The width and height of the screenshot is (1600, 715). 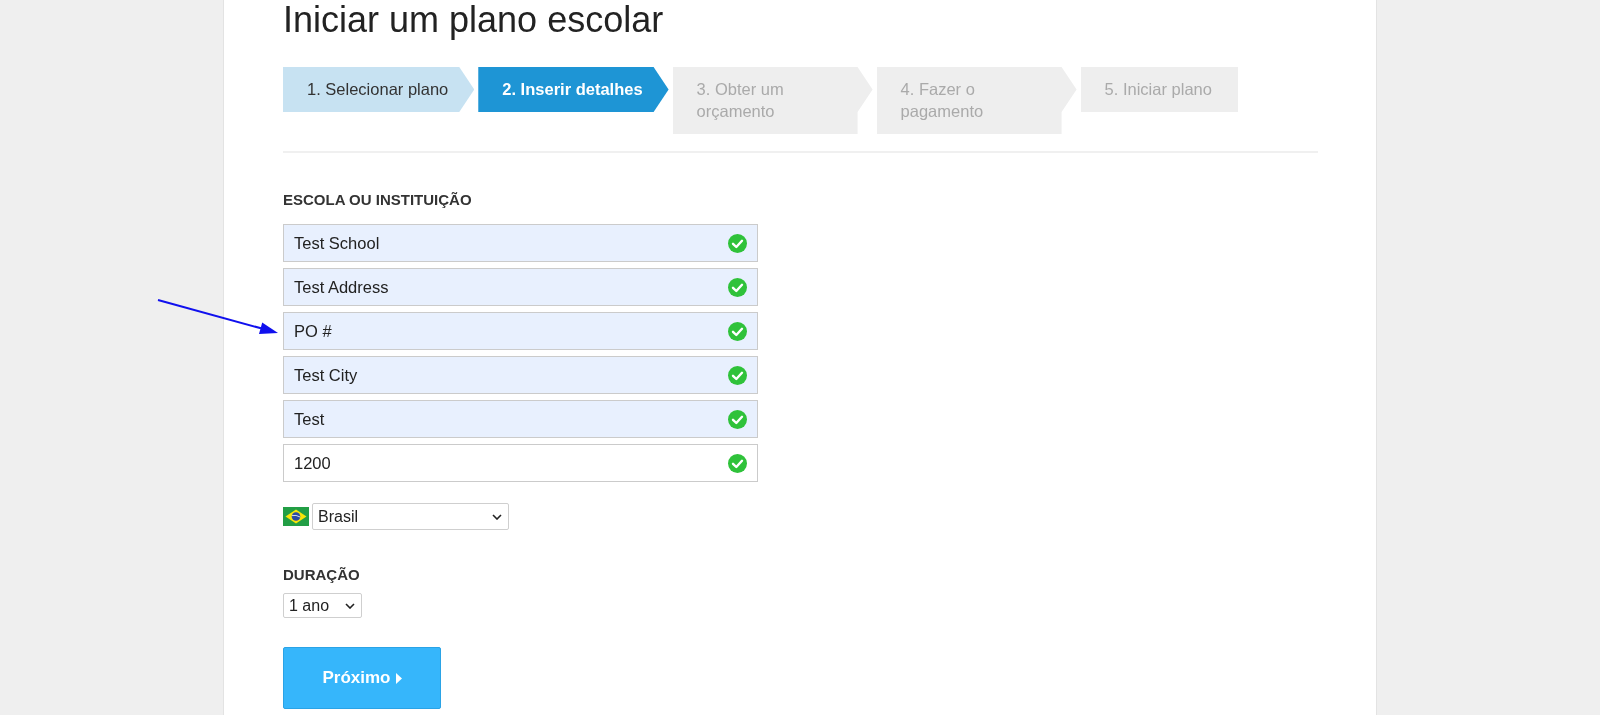 I want to click on section-label: DURAÇÃO, so click(x=321, y=575).